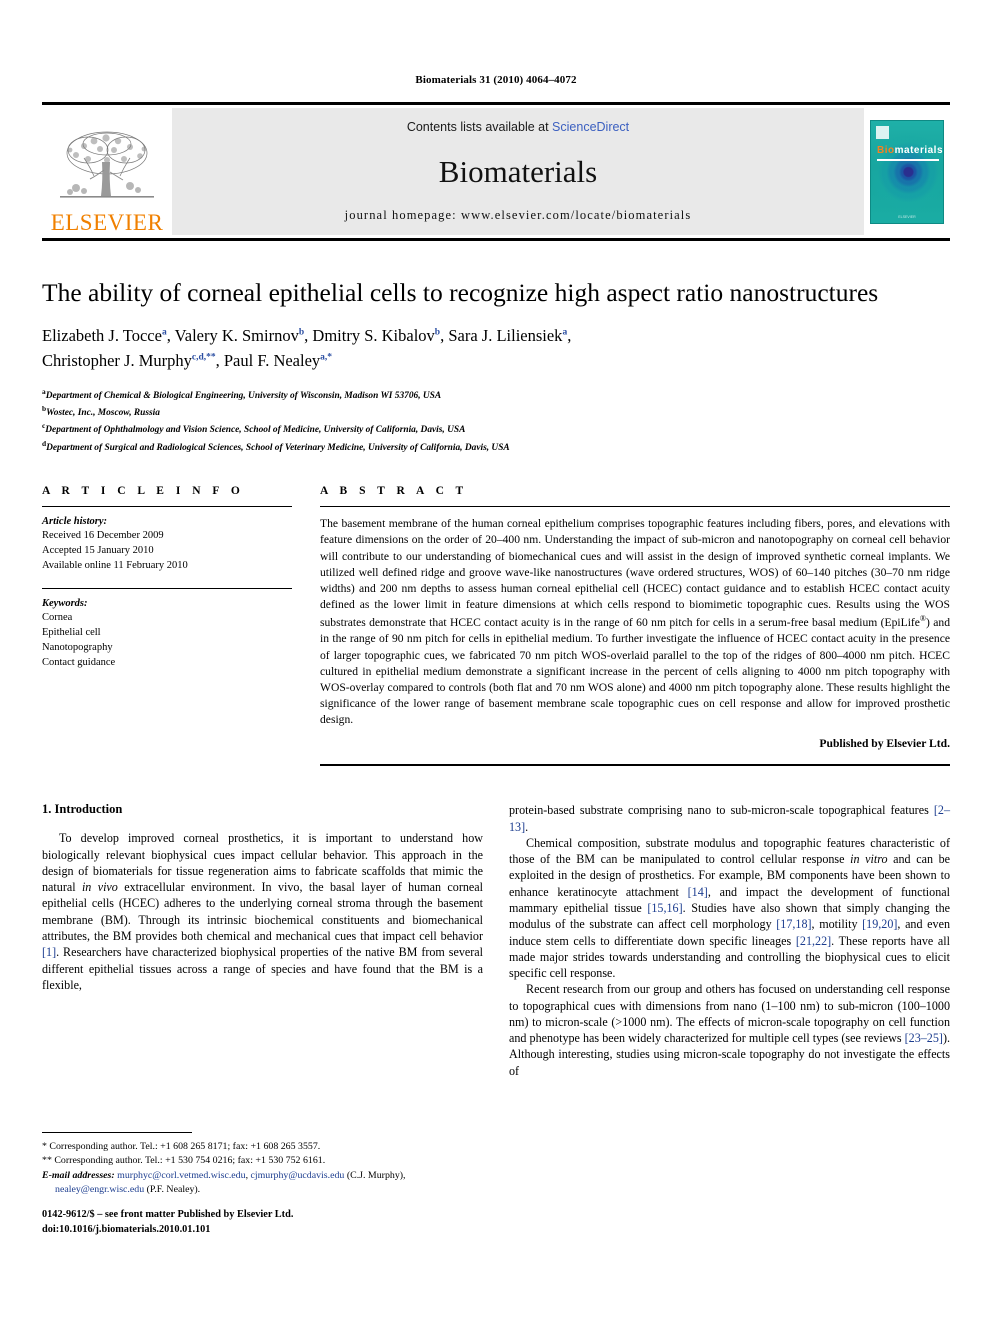 The height and width of the screenshot is (1323, 992). Describe the element at coordinates (79, 662) in the screenshot. I see `keyword-item: Contact guidance` at that location.